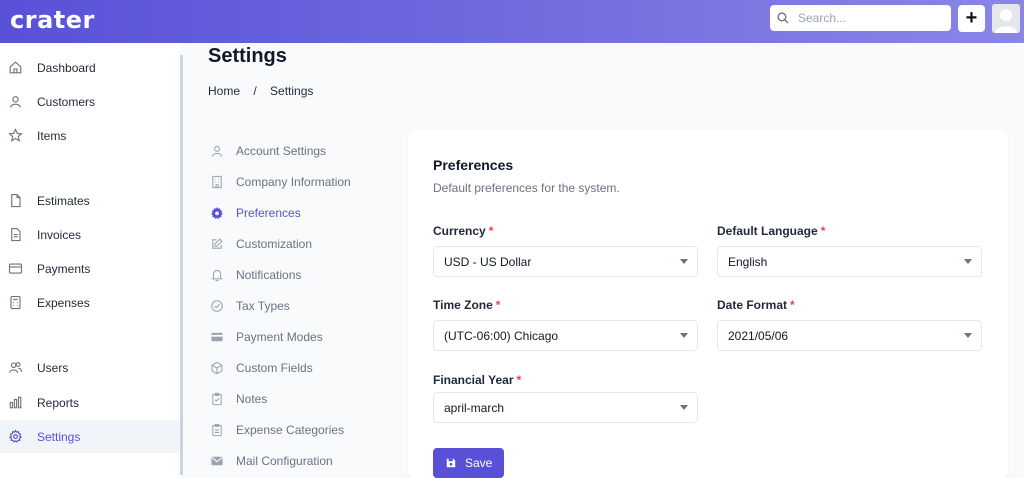 This screenshot has height=478, width=1024. Describe the element at coordinates (501, 335) in the screenshot. I see `timezone-value: (UTC-06:00) Chicago` at that location.